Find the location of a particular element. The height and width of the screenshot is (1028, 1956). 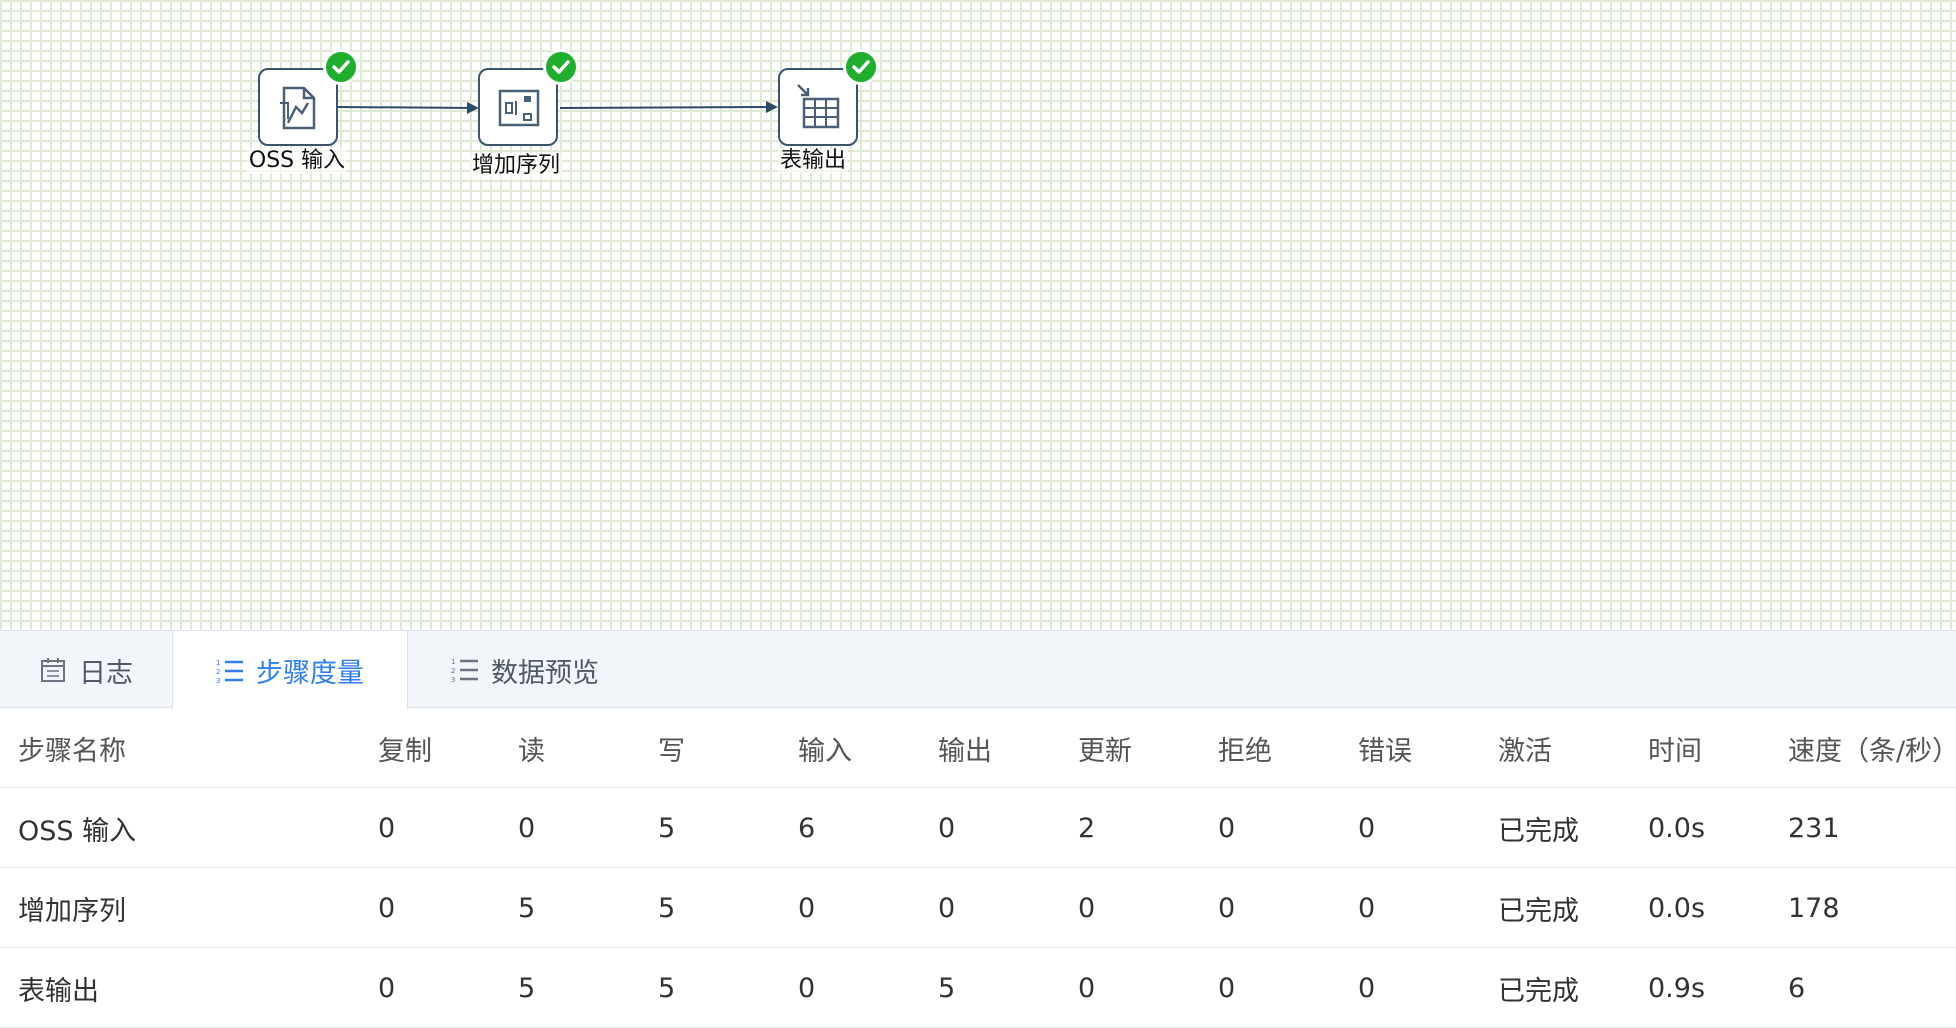

tab-data-preview: 1 2 3 数据预览 is located at coordinates (525, 670).